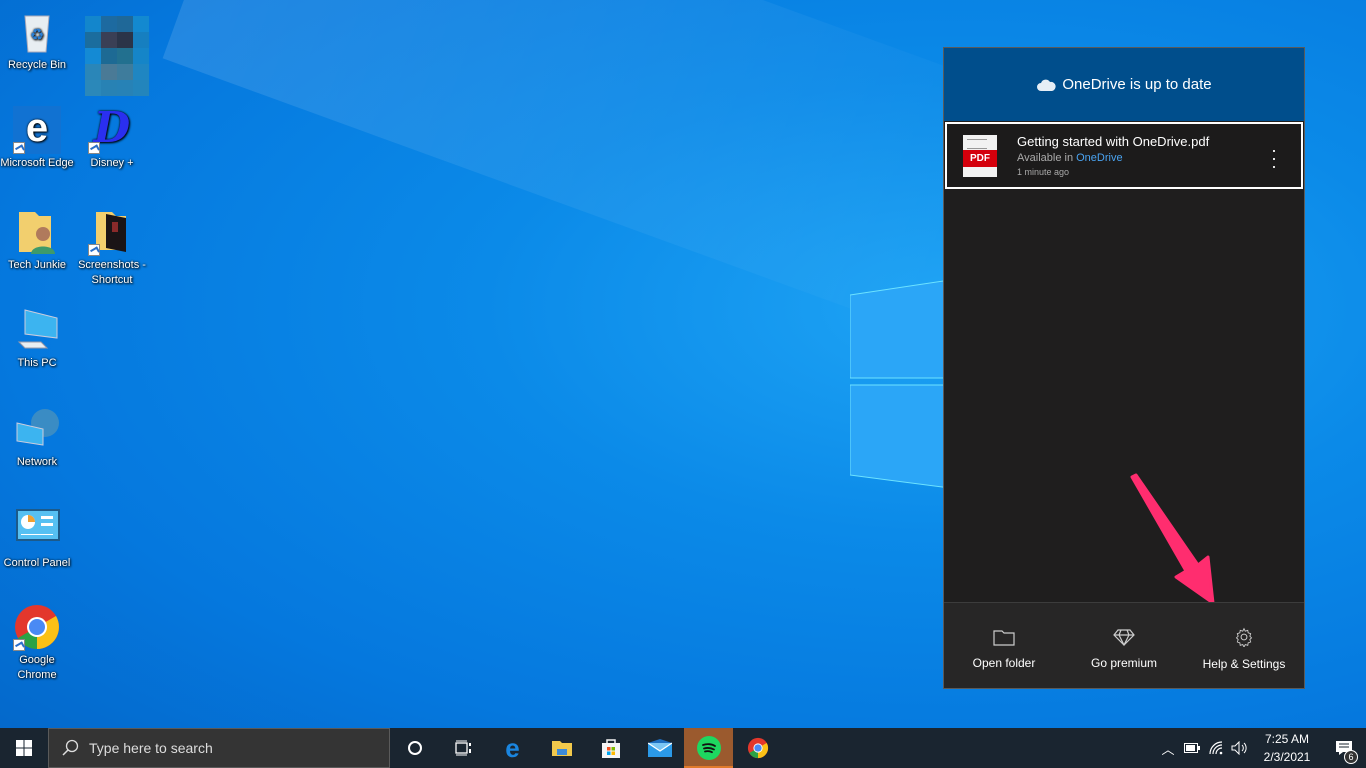 This screenshot has width=1366, height=768. What do you see at coordinates (1172, 539) in the screenshot?
I see `annotation-arrow` at bounding box center [1172, 539].